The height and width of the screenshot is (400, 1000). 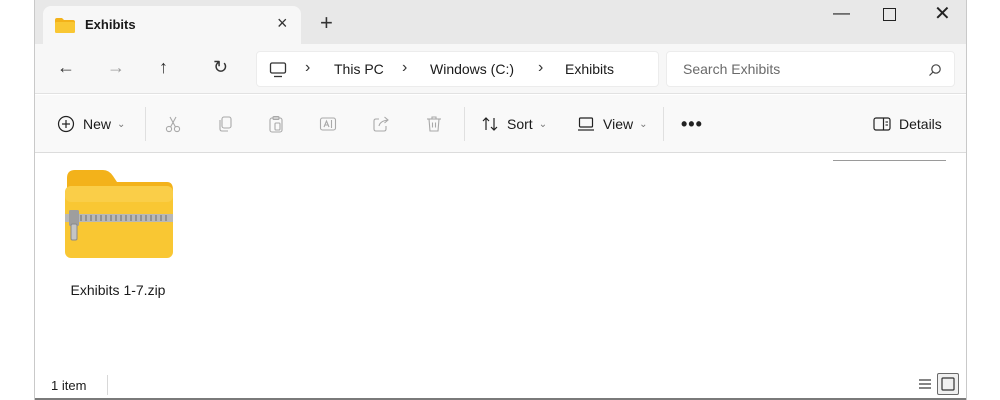 I want to click on details-pane-icon, so click(x=882, y=124).